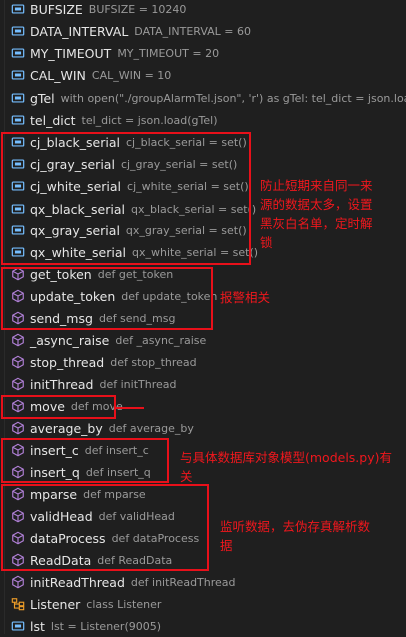 The width and height of the screenshot is (406, 637). I want to click on outline-item: DATA_INTERVAL DATA_INTERVAL = 60, so click(203, 31).